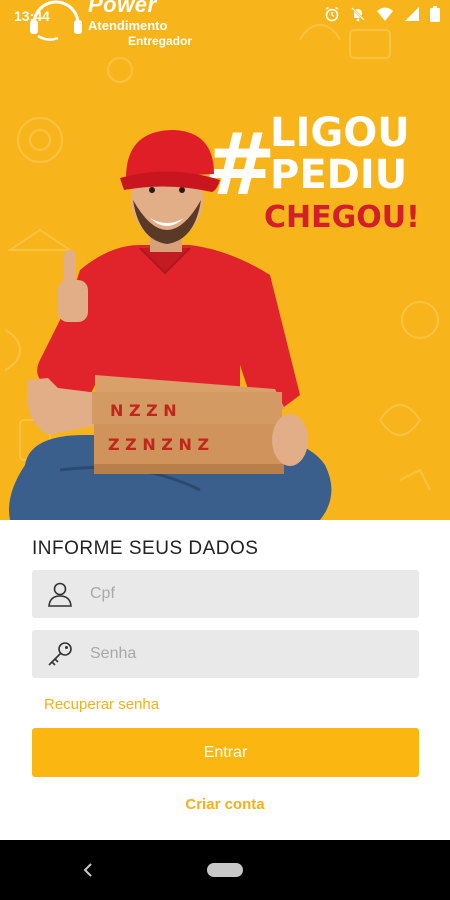  What do you see at coordinates (101, 704) in the screenshot?
I see `recover-password-link: Recuperar senha` at bounding box center [101, 704].